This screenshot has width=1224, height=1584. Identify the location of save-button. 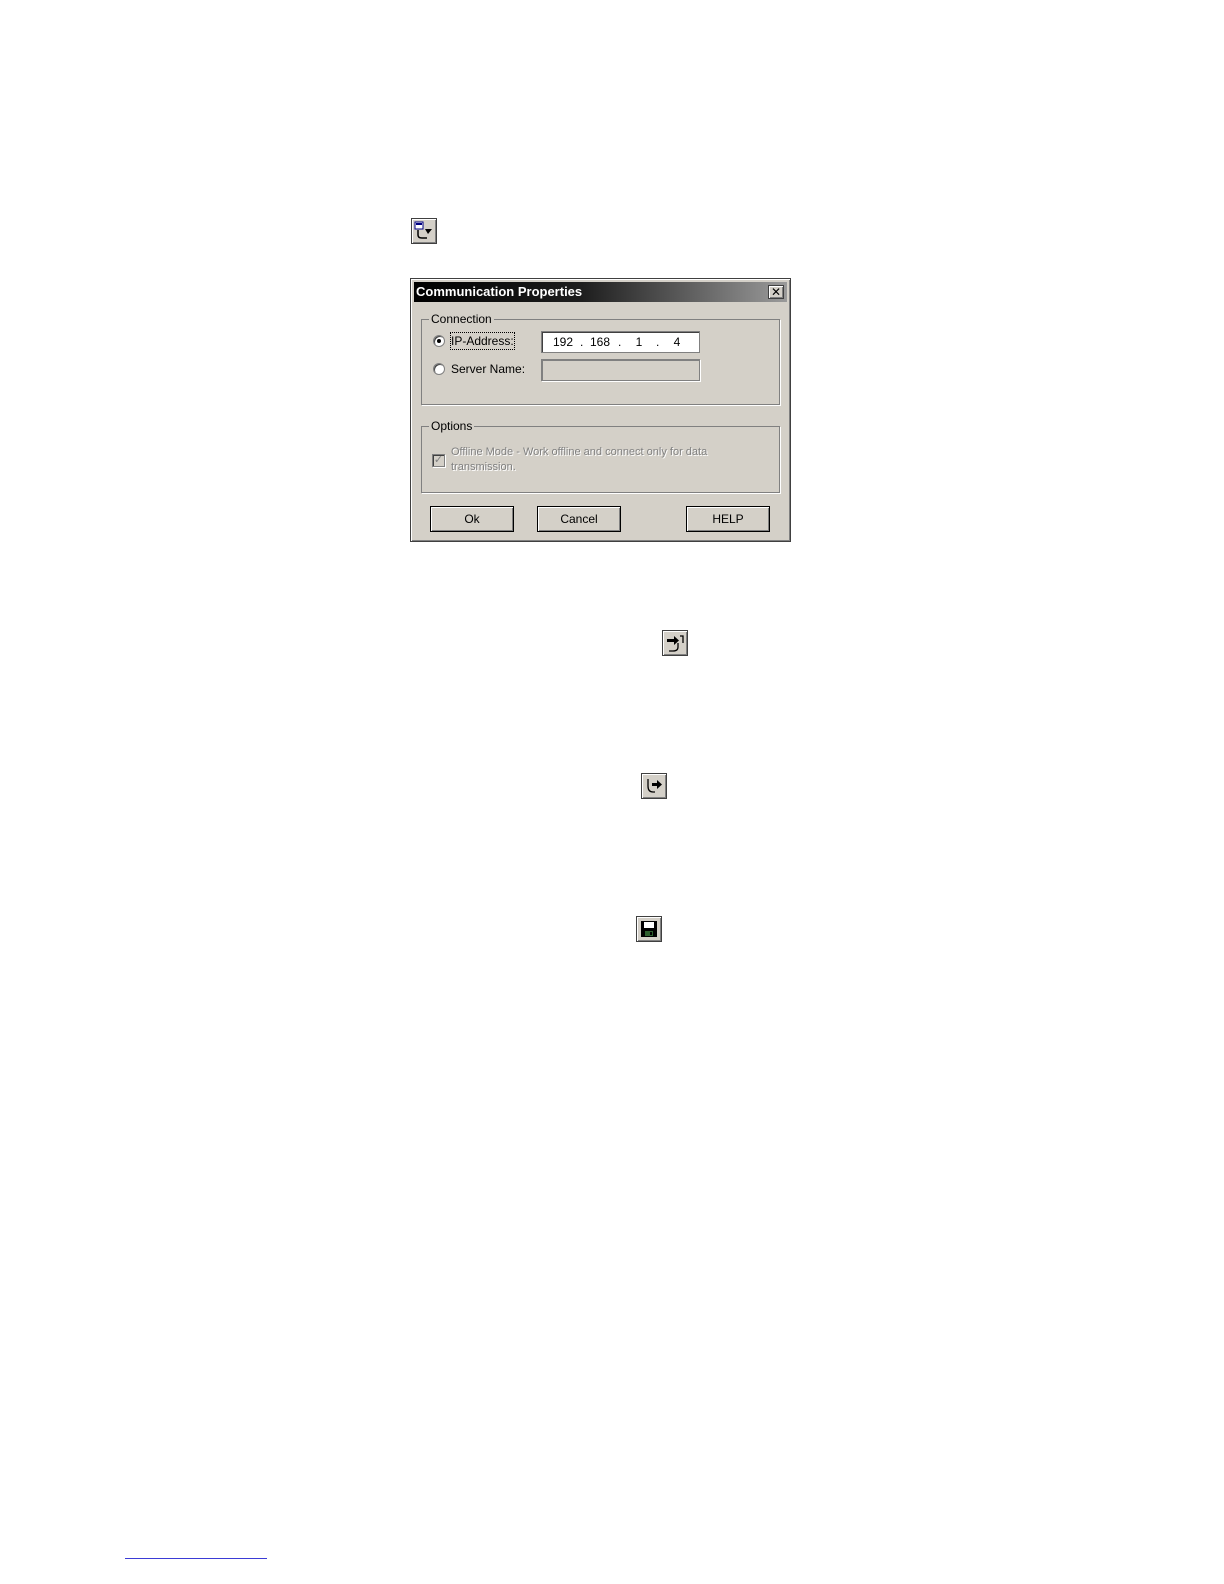
(649, 929).